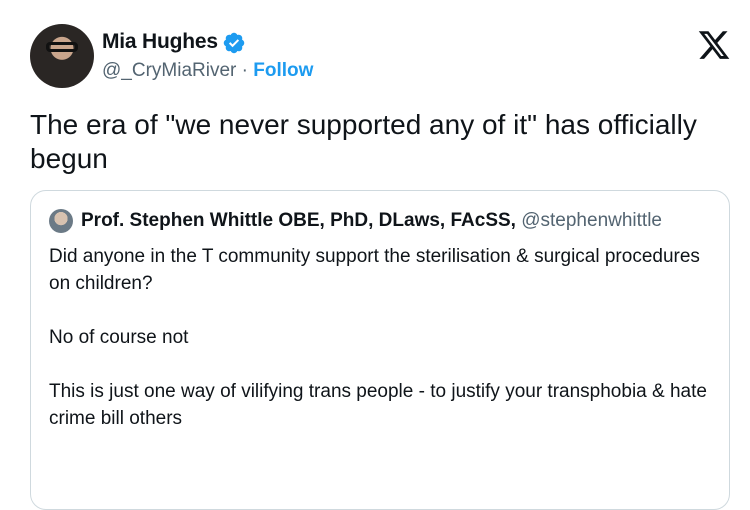 This screenshot has width=750, height=510. Describe the element at coordinates (62, 56) in the screenshot. I see `author-avatar` at that location.